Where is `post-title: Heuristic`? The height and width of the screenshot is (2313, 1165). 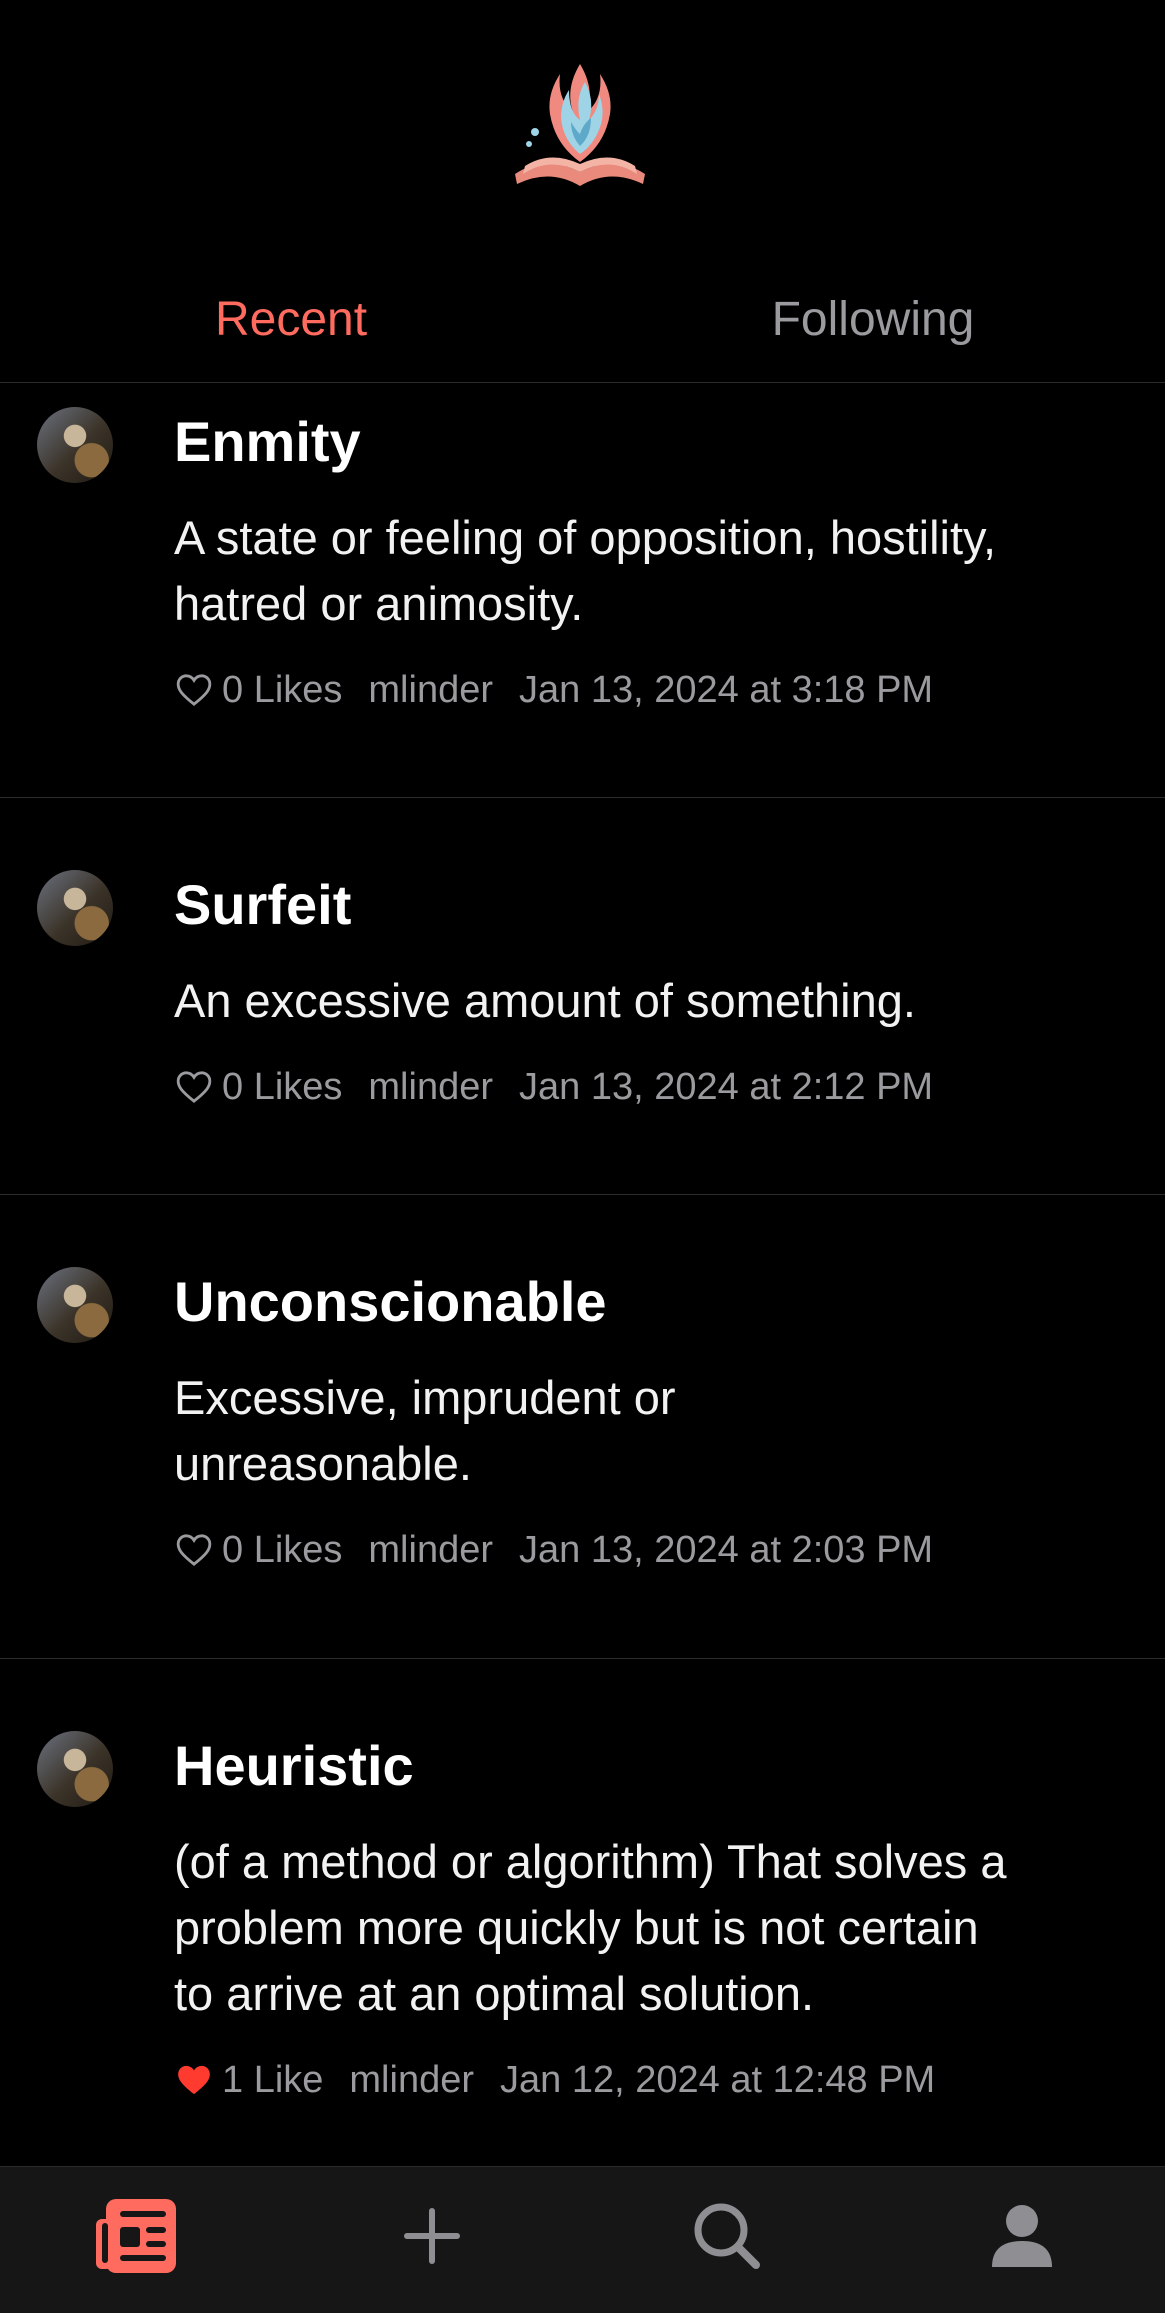 post-title: Heuristic is located at coordinates (294, 1765).